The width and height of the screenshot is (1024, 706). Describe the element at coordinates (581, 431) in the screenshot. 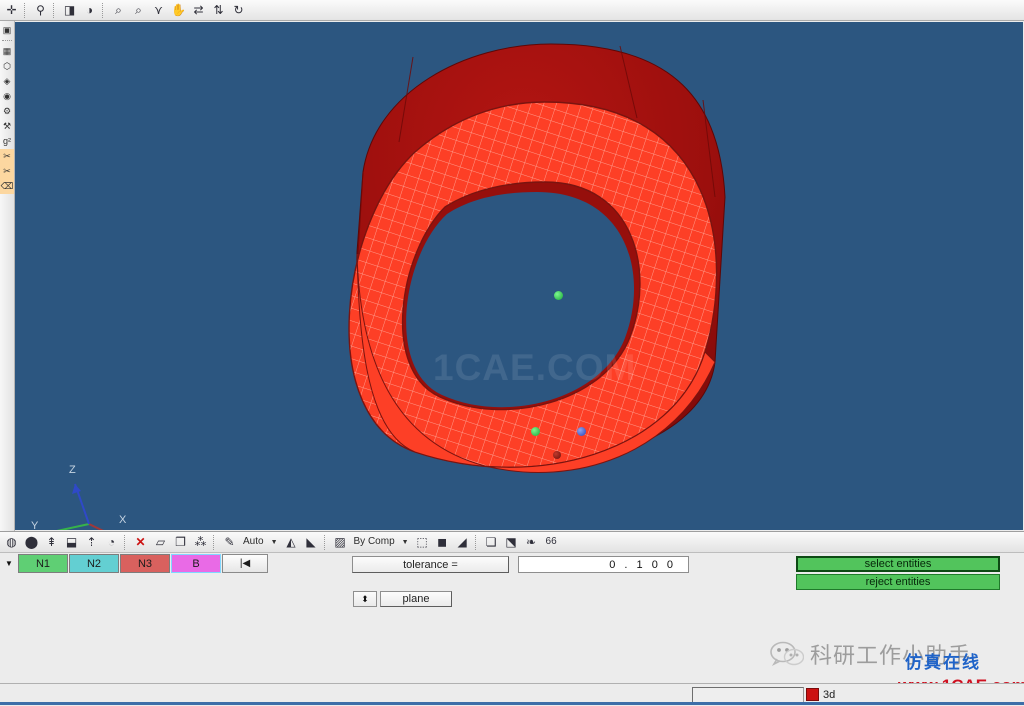

I see `node-marker-blue-lower` at that location.